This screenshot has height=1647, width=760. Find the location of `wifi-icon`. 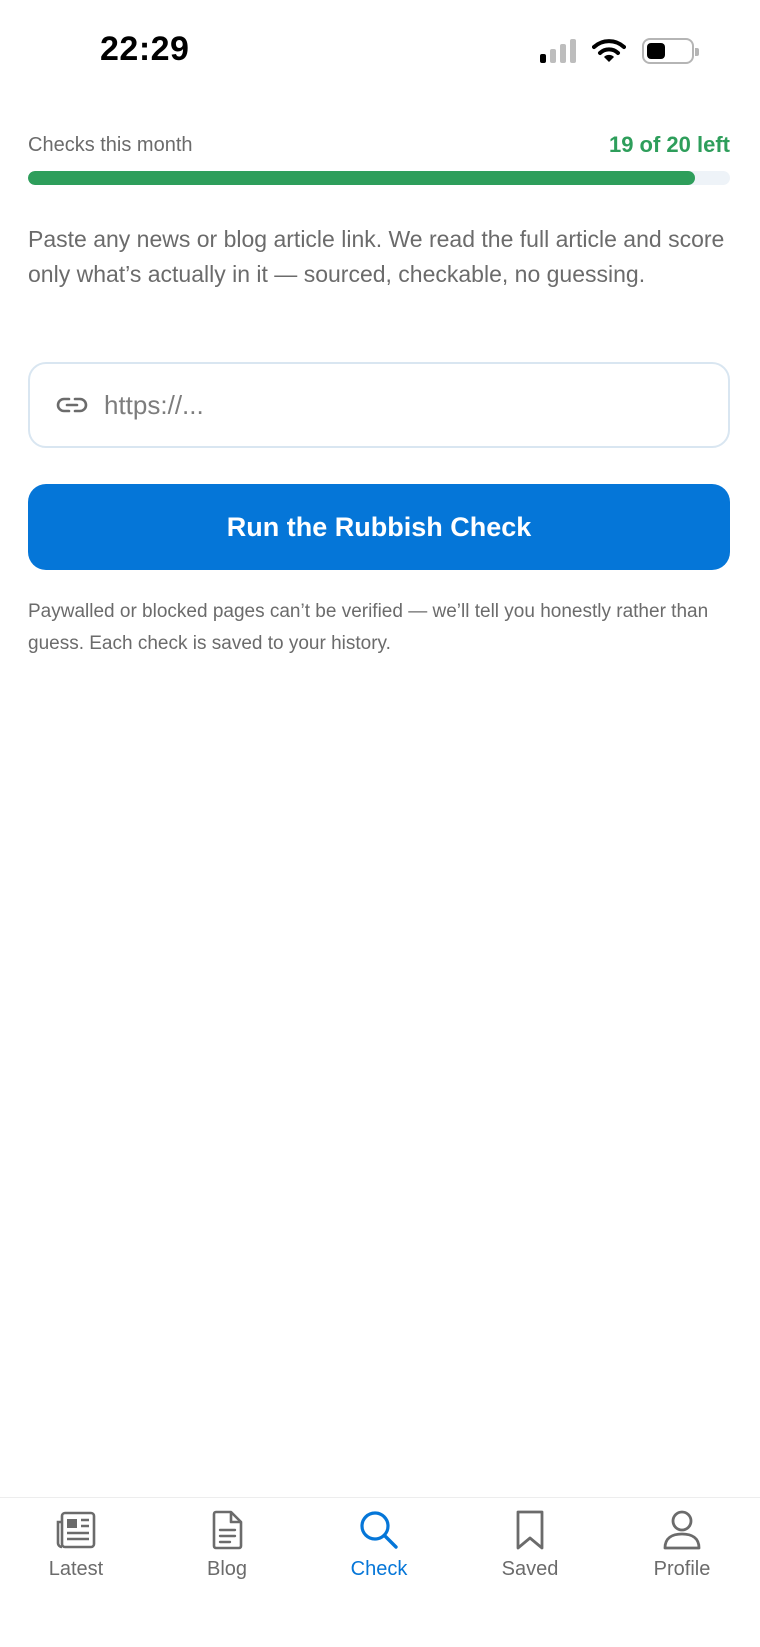

wifi-icon is located at coordinates (609, 50).